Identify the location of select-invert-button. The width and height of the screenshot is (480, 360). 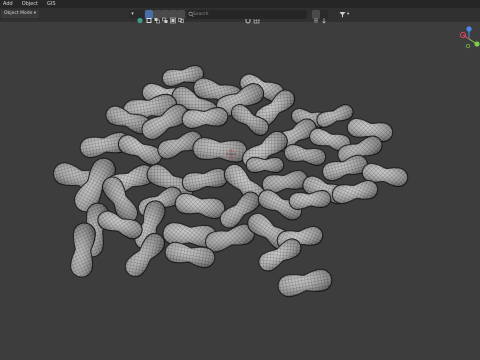
(173, 17).